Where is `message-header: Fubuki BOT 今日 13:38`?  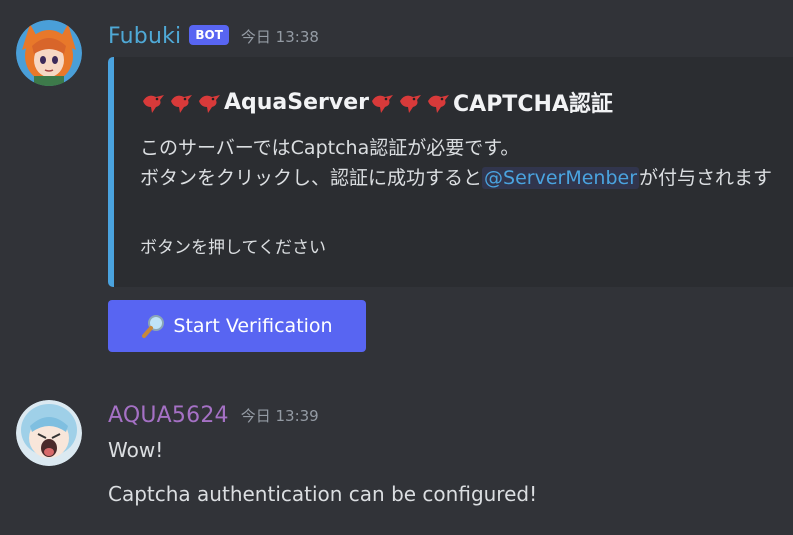 message-header: Fubuki BOT 今日 13:38 is located at coordinates (213, 36).